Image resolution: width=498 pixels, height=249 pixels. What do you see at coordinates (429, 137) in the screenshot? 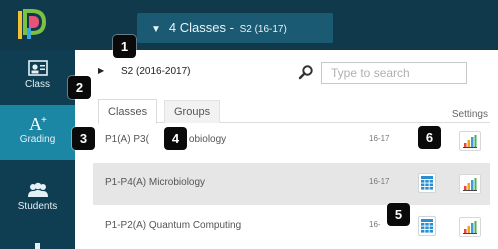
I see `callout-badge: 6` at bounding box center [429, 137].